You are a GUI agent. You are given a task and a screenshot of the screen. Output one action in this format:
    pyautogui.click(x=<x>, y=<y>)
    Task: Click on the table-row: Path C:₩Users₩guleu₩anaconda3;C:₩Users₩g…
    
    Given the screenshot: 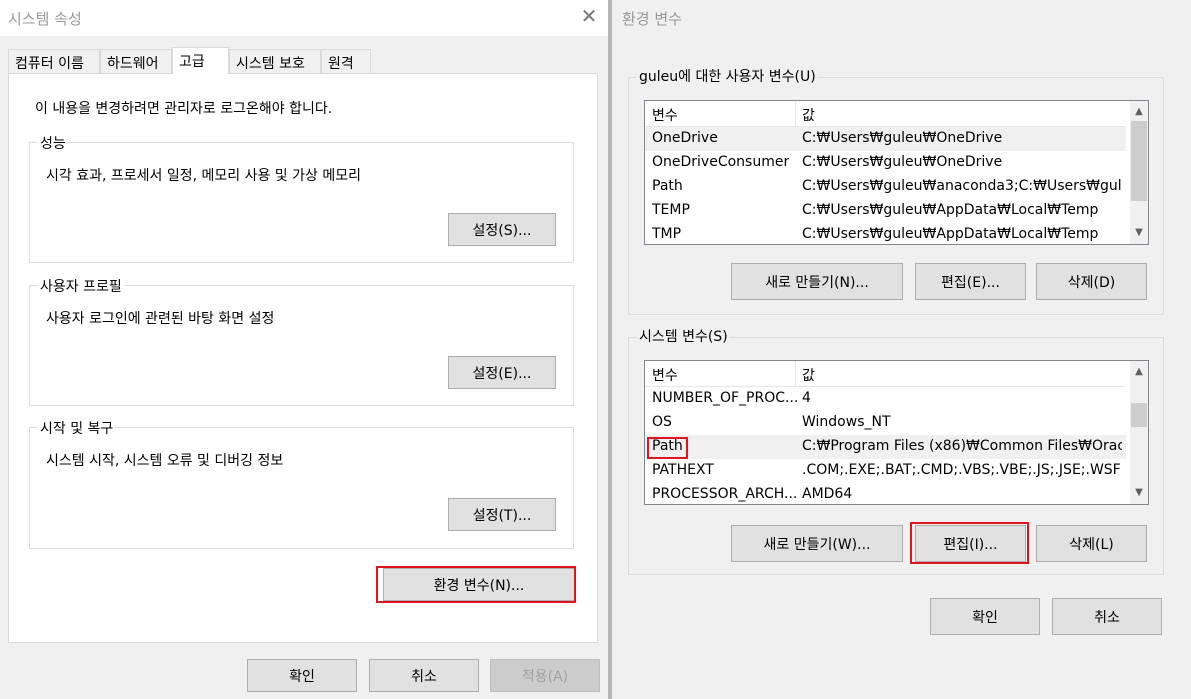 What is the action you would take?
    pyautogui.click(x=885, y=187)
    